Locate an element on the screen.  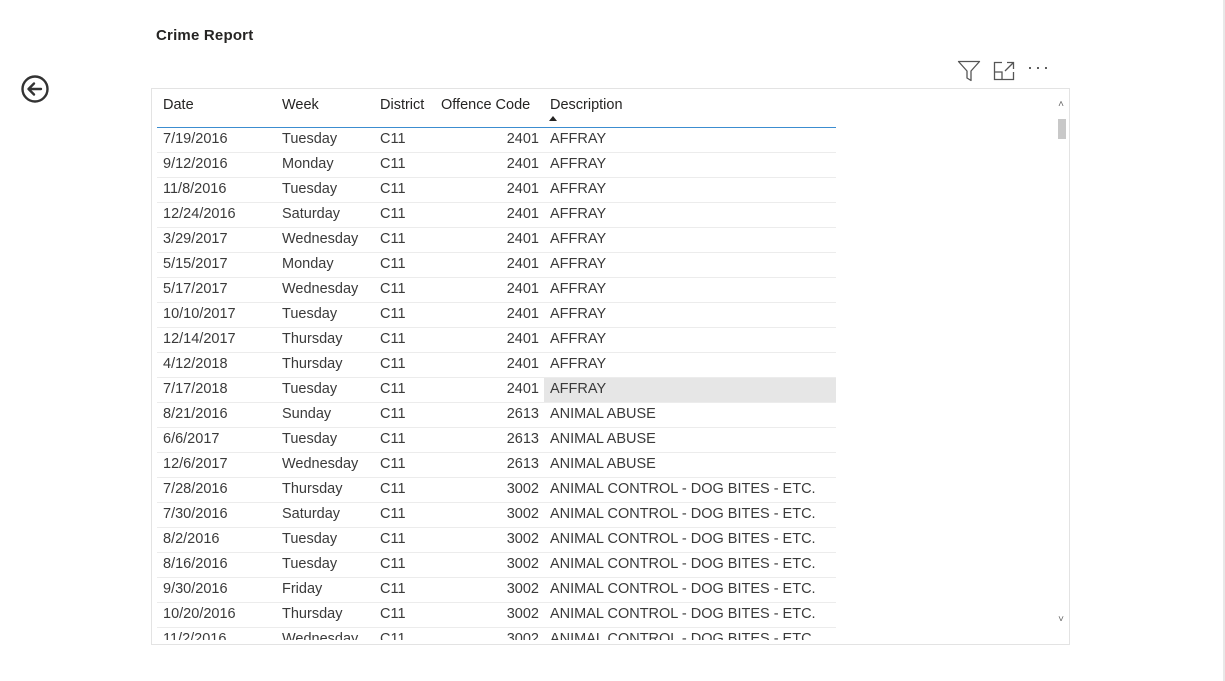
table-row: 5/15/2017 Monday C11 2401 AFFRAY is located at coordinates (496, 265).